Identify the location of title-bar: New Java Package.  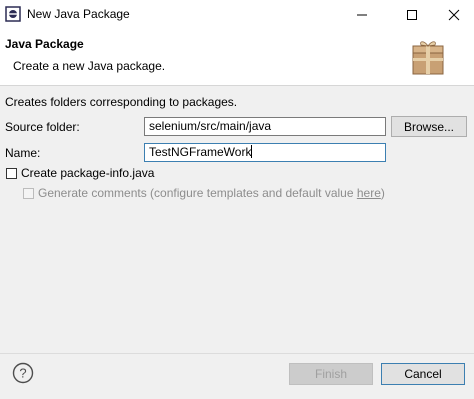
(237, 14).